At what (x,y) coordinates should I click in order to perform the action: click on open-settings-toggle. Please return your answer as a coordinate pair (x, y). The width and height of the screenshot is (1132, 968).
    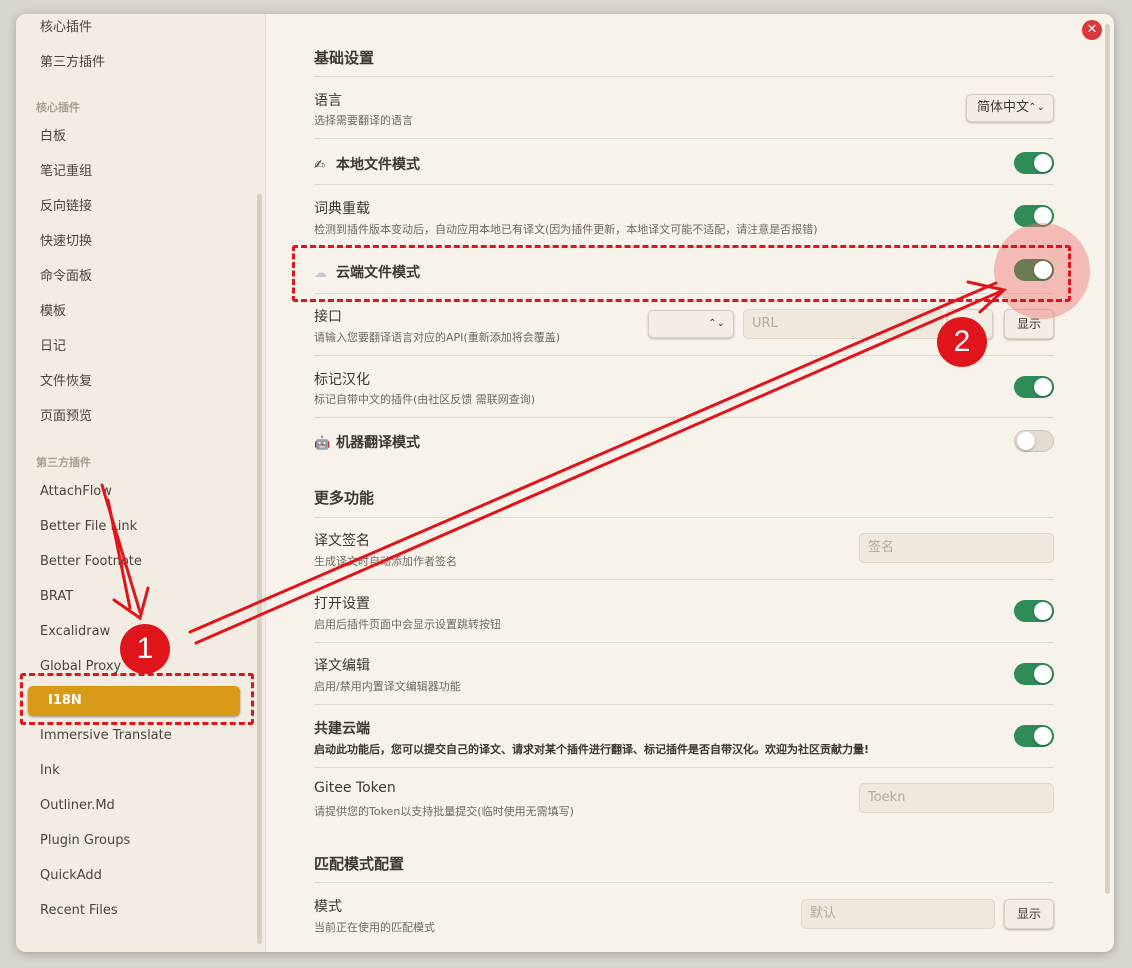
    Looking at the image, I should click on (1034, 611).